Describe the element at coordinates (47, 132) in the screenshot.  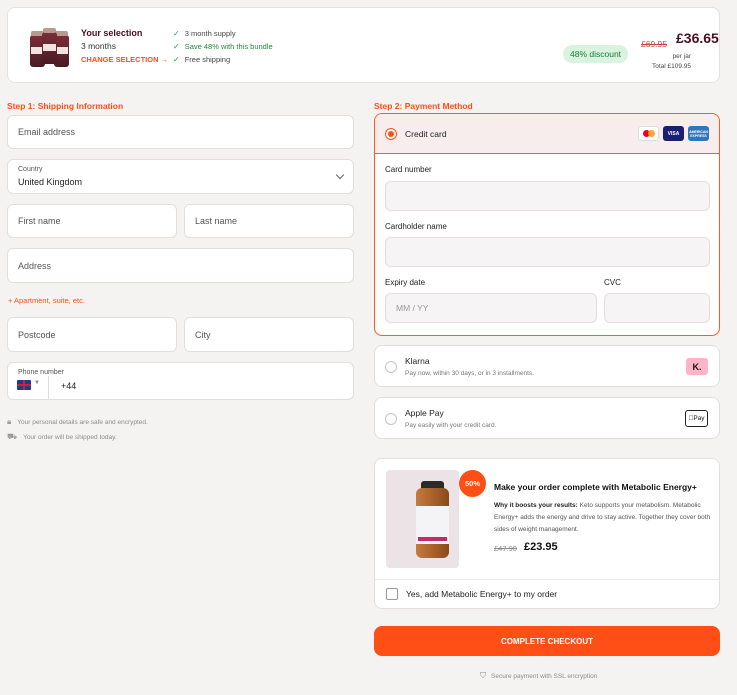
I see `email-placeholder: Email address` at that location.